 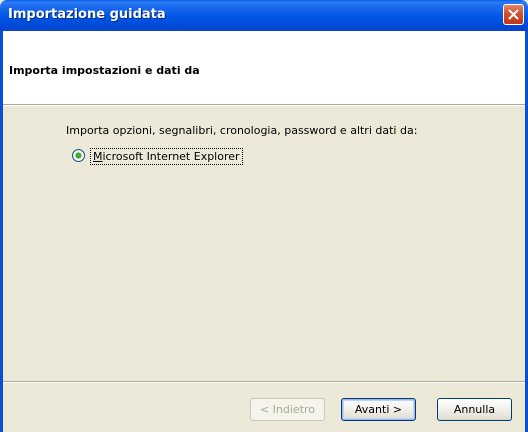 I want to click on next-button: Avanti >, so click(x=378, y=409).